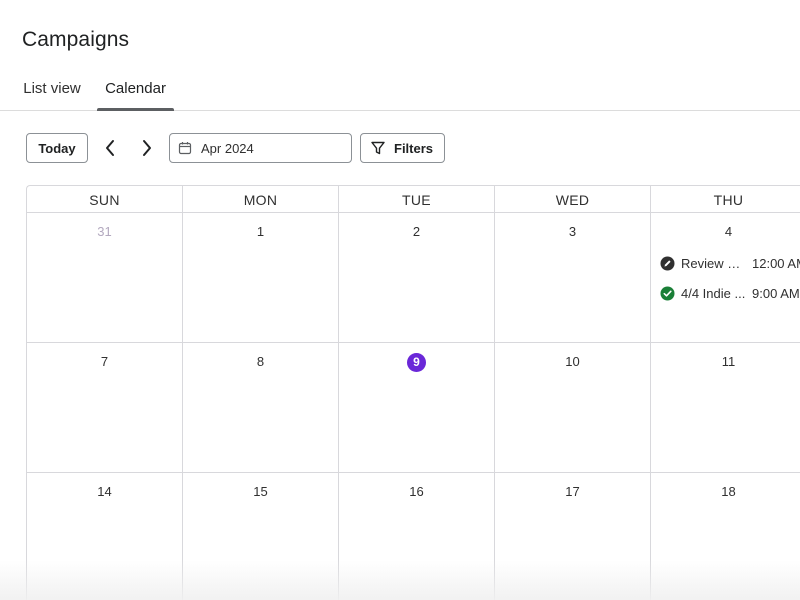 The width and height of the screenshot is (800, 600). Describe the element at coordinates (417, 199) in the screenshot. I see `weekday-header: TUE` at that location.